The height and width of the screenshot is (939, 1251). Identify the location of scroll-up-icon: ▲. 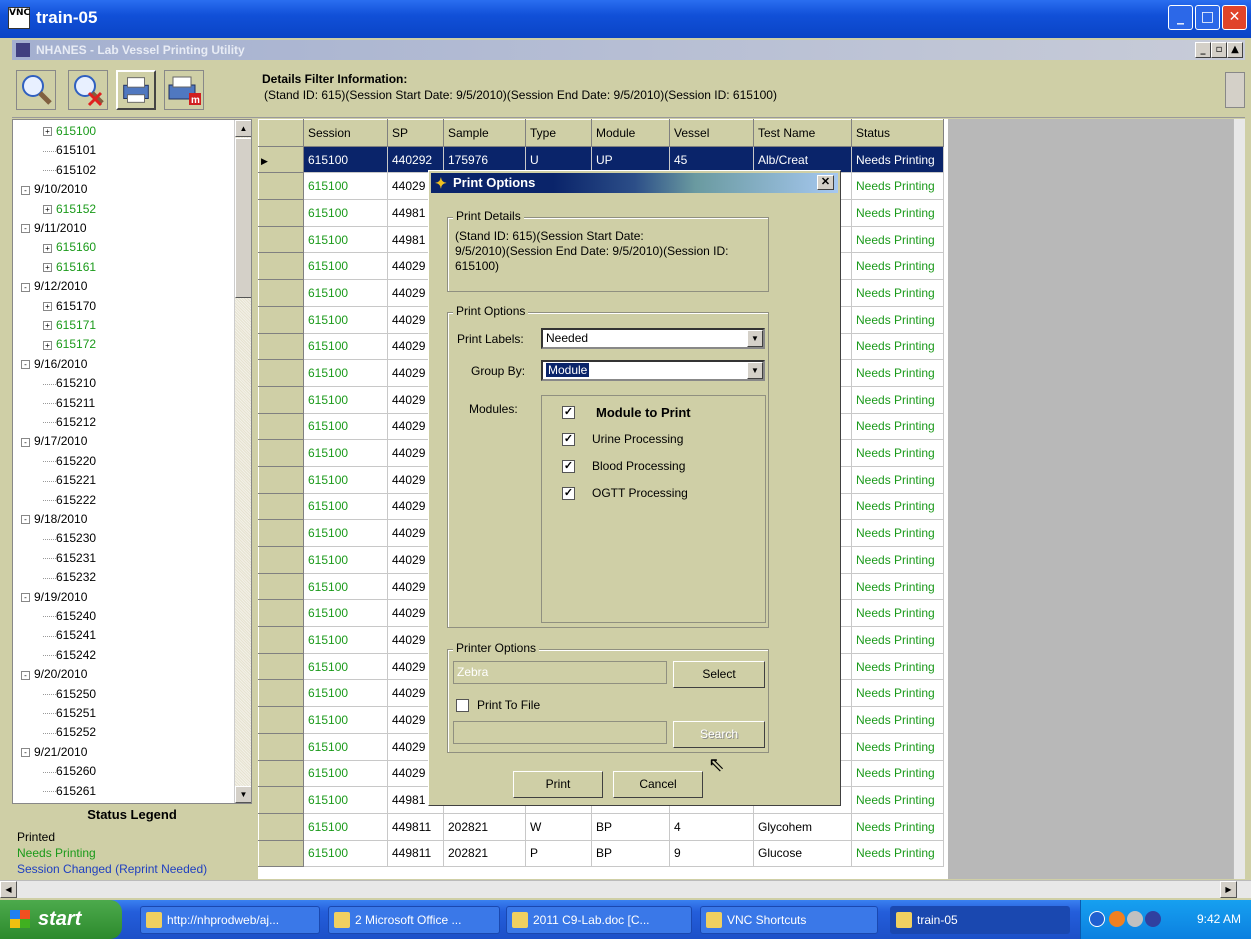
(243, 128).